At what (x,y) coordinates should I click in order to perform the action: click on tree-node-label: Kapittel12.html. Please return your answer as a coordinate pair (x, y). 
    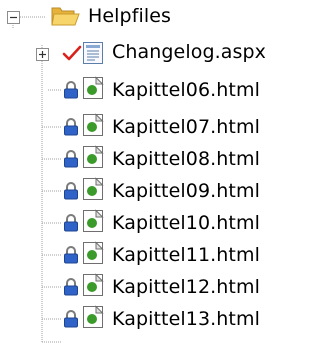
    Looking at the image, I should click on (186, 287).